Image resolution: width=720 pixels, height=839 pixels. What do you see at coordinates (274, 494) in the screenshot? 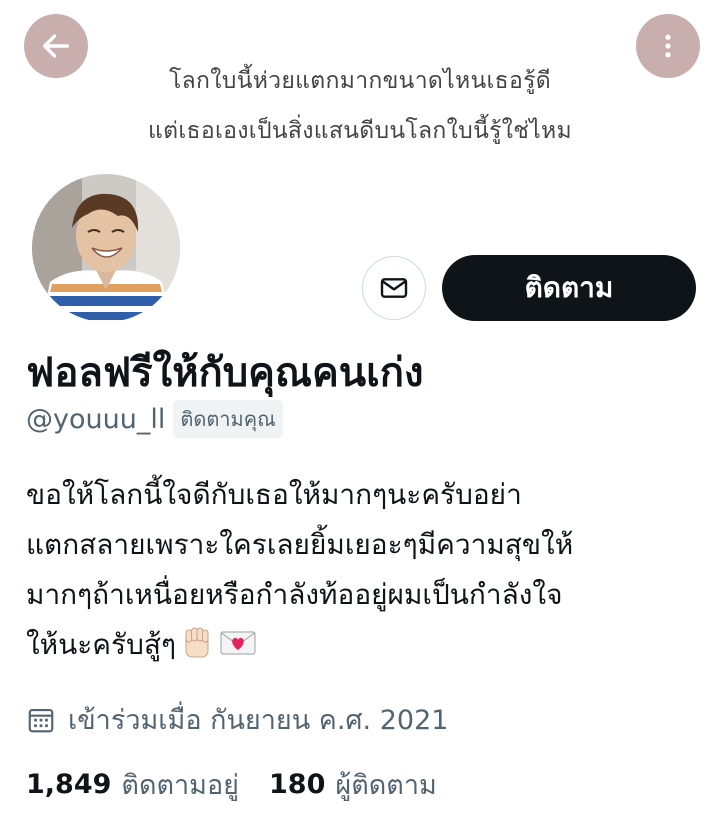
I see `bio-line-1: ขอให้โลกนี้ใจดีกับเธอให้มากๆนะครับอย่า` at bounding box center [274, 494].